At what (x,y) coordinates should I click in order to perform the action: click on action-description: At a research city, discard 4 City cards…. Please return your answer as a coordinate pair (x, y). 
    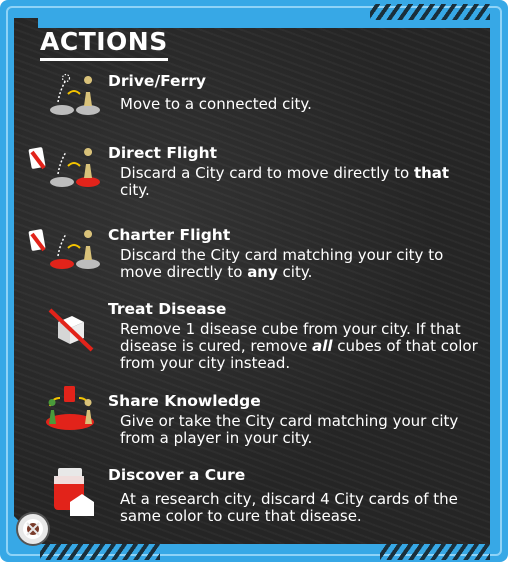
    Looking at the image, I should click on (289, 507).